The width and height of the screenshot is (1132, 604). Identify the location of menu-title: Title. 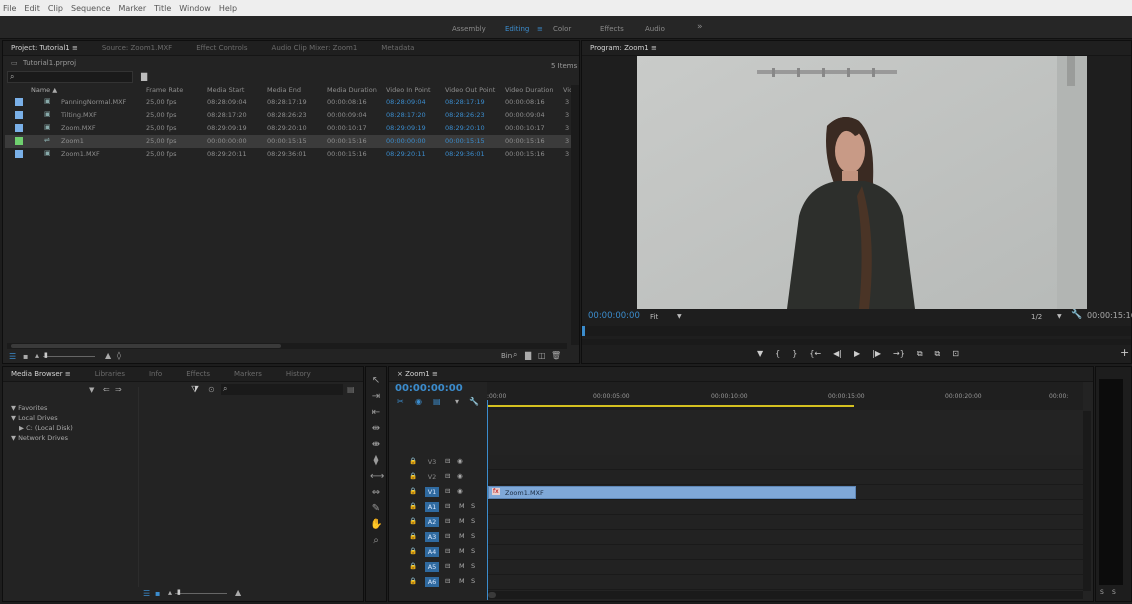
(162, 8).